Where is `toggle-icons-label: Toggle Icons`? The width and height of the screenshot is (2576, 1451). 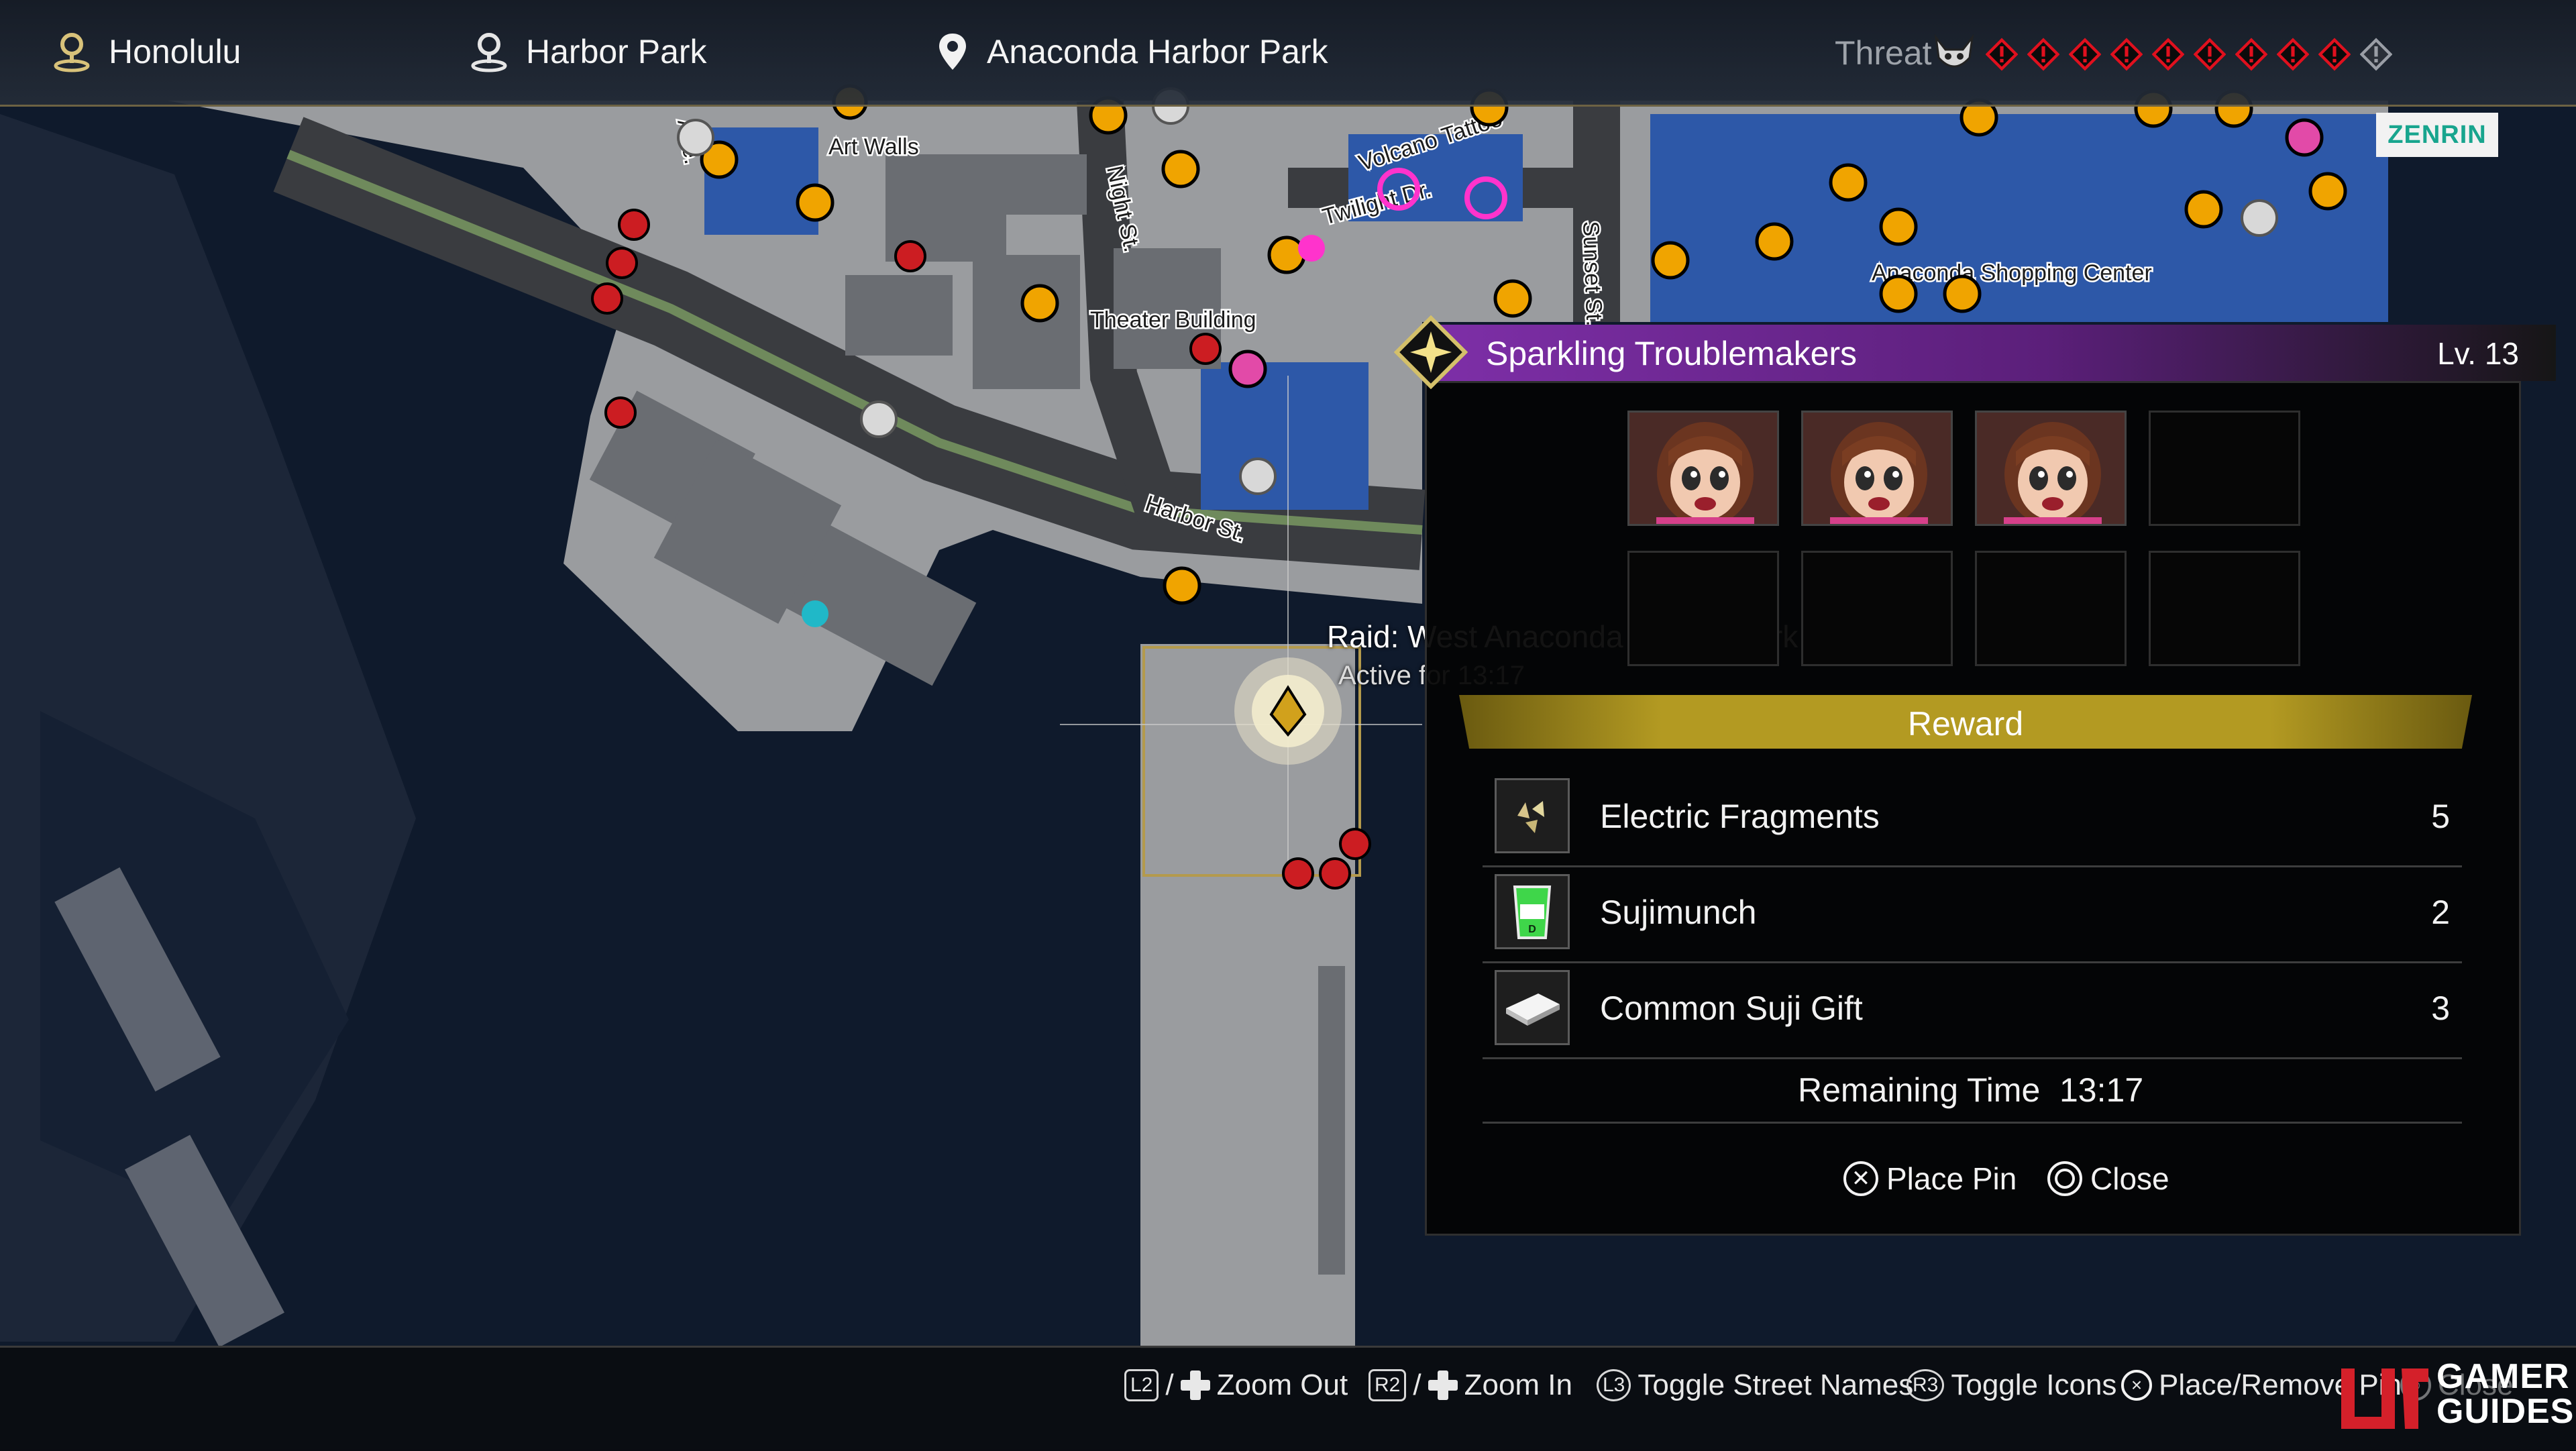 toggle-icons-label: Toggle Icons is located at coordinates (2034, 1384).